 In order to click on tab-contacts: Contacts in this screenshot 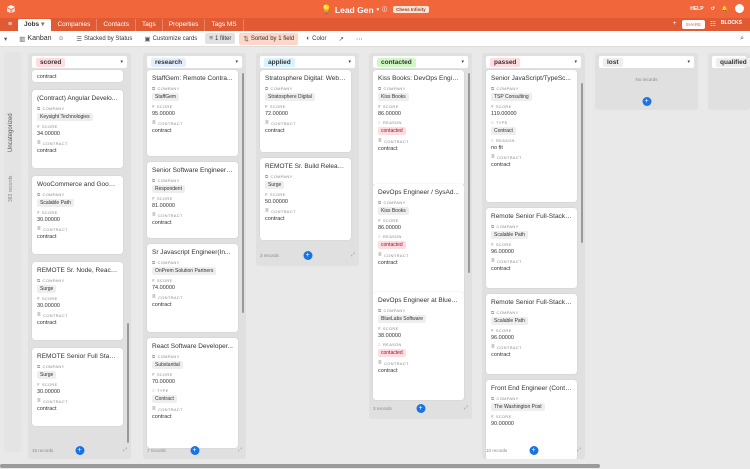, I will do `click(116, 25)`.